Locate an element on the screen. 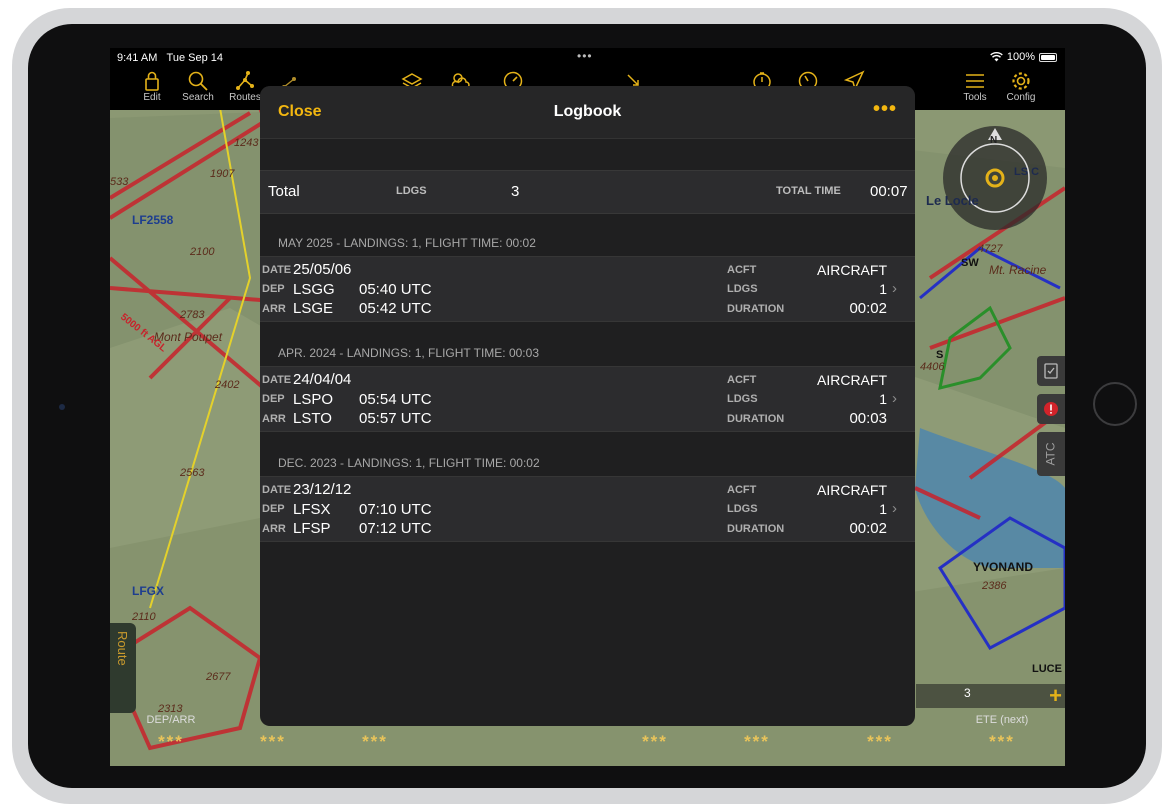 Image resolution: width=1174 pixels, height=812 pixels. map-label-s: S is located at coordinates (939, 355).